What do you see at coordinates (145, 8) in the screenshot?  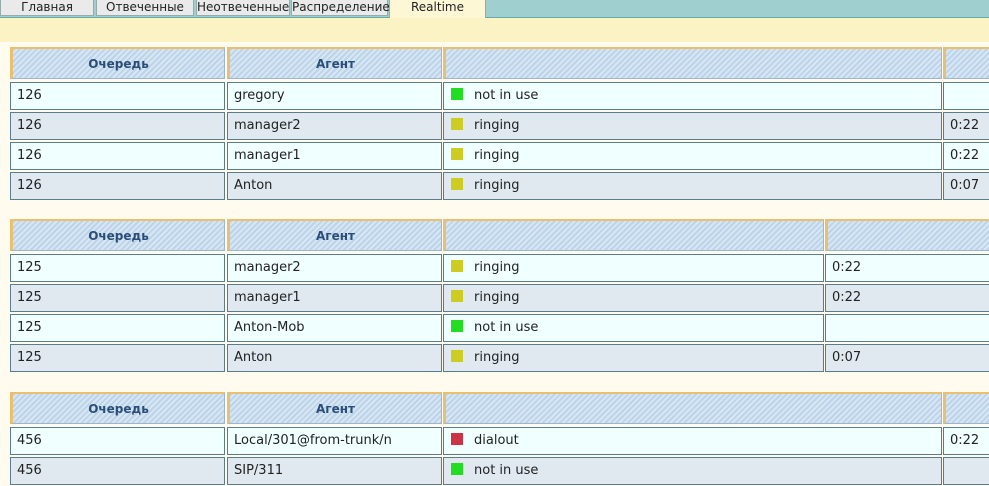 I see `tab-answered: Отвеченные` at bounding box center [145, 8].